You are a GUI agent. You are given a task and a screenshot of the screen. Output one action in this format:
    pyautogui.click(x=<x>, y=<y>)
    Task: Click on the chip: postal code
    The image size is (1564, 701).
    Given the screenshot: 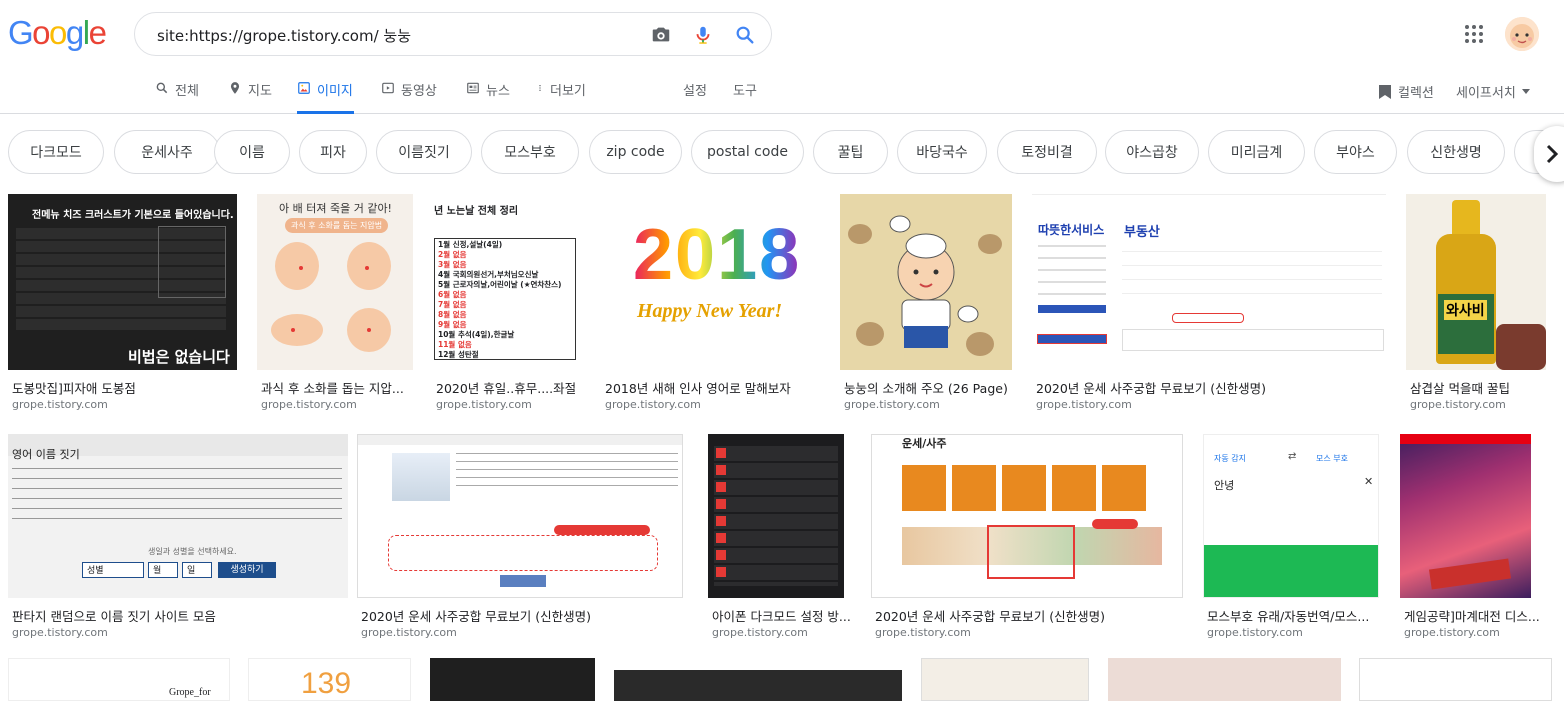 What is the action you would take?
    pyautogui.click(x=747, y=152)
    